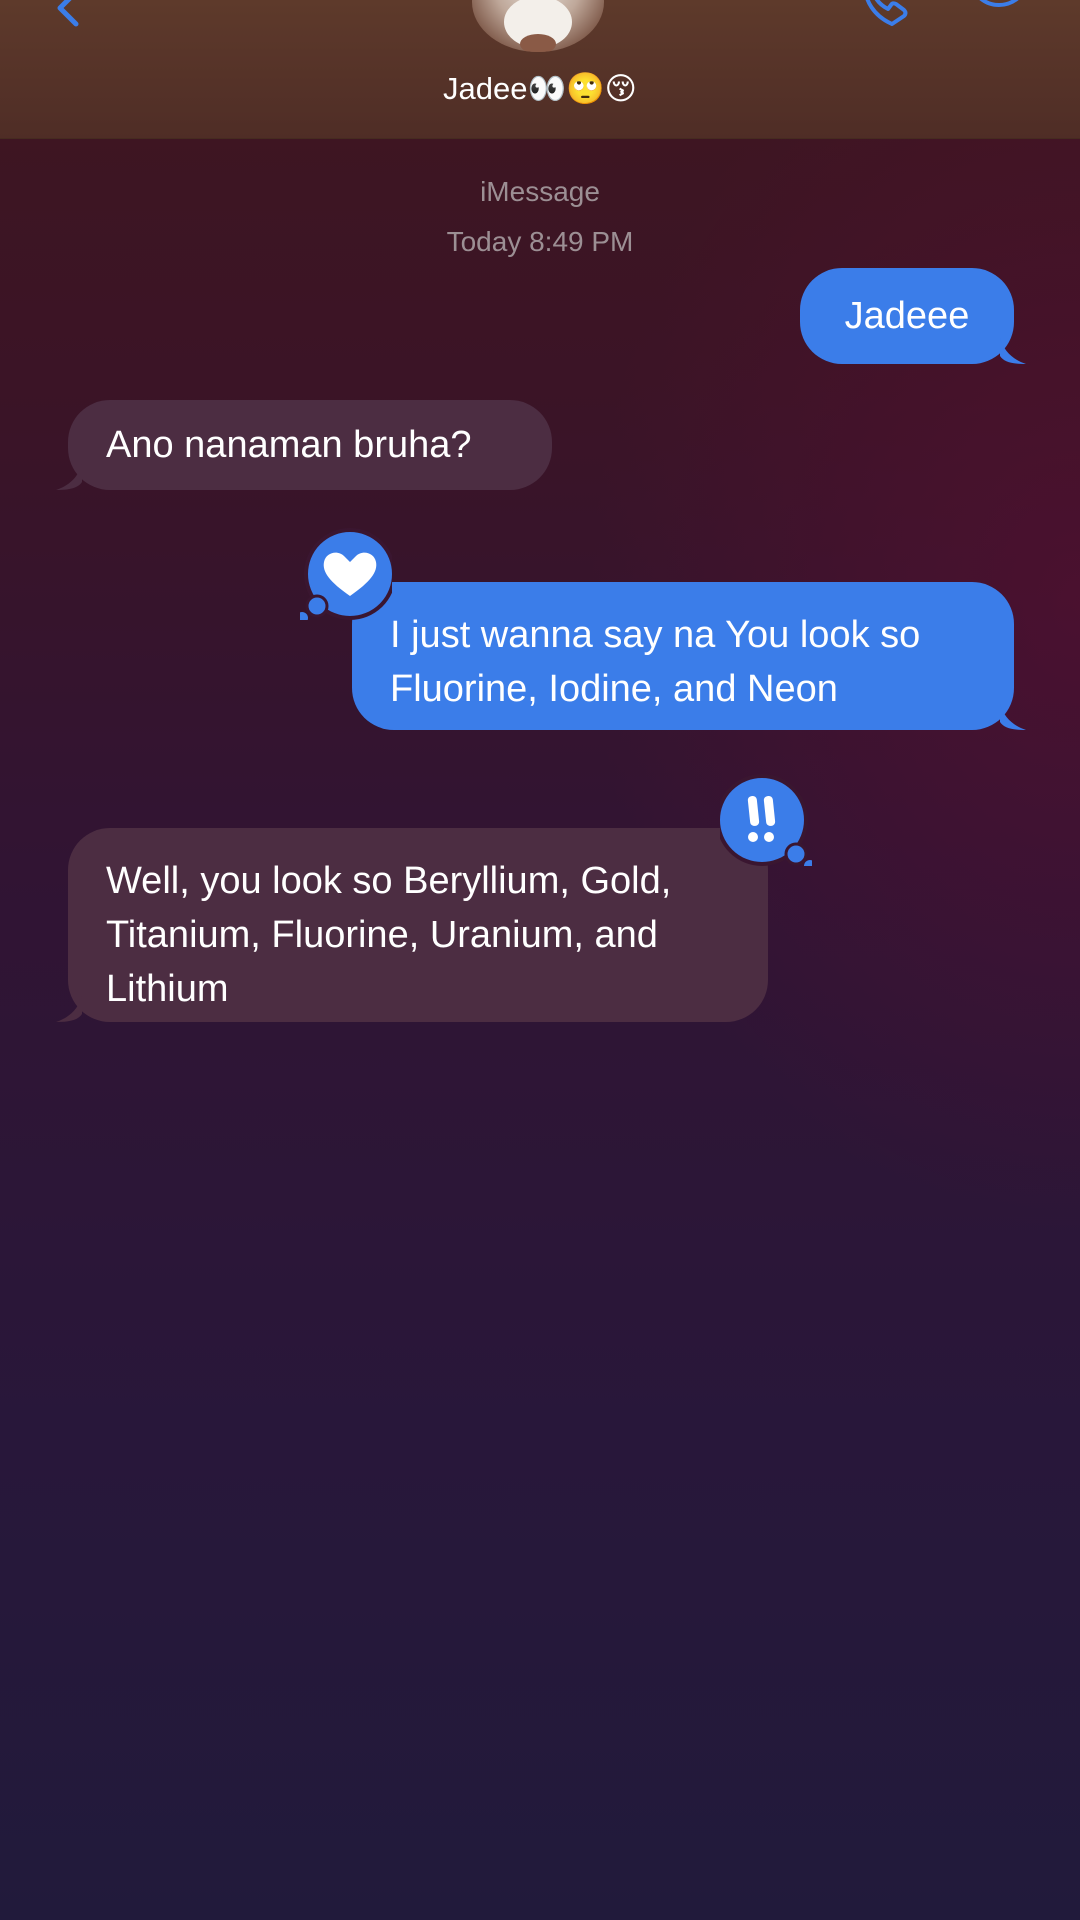  Describe the element at coordinates (540, 191) in the screenshot. I see `service-label: iMessage` at that location.